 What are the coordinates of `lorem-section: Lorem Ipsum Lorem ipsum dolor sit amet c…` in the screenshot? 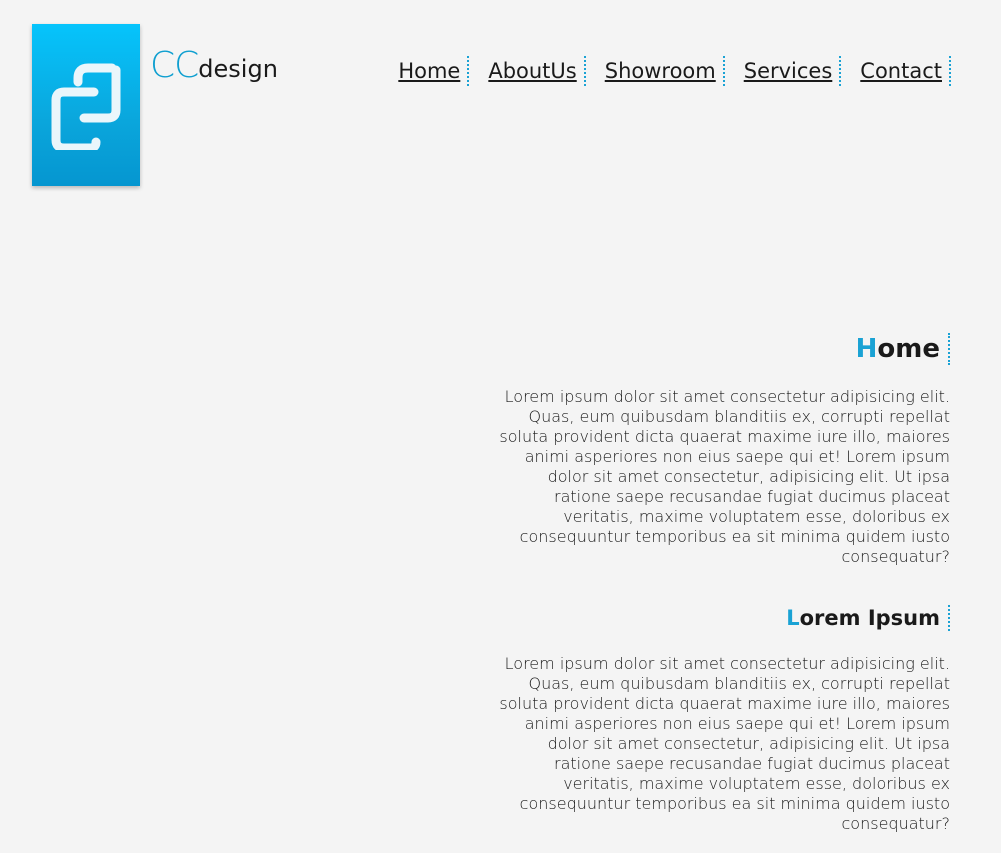 It's located at (720, 719).